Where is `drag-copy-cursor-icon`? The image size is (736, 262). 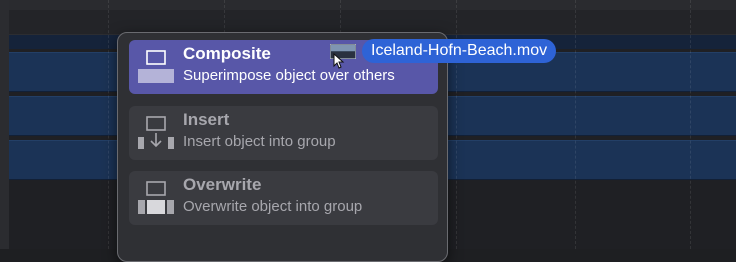 drag-copy-cursor-icon is located at coordinates (339, 61).